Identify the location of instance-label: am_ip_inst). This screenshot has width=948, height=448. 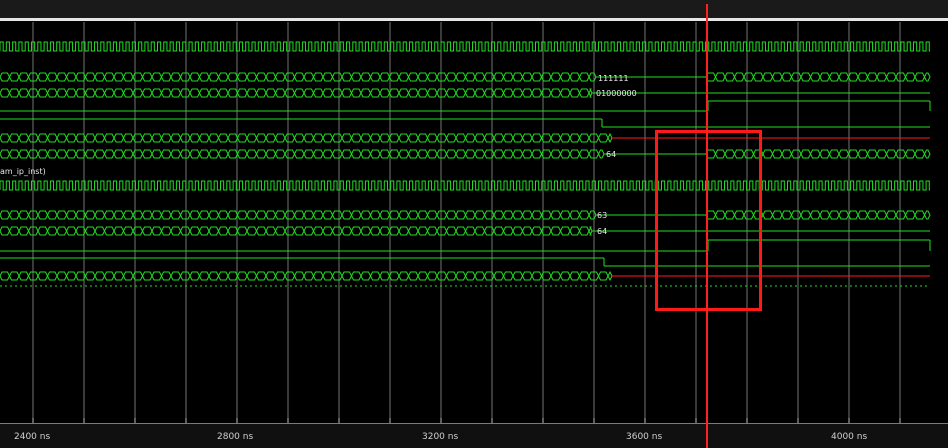
(23, 171).